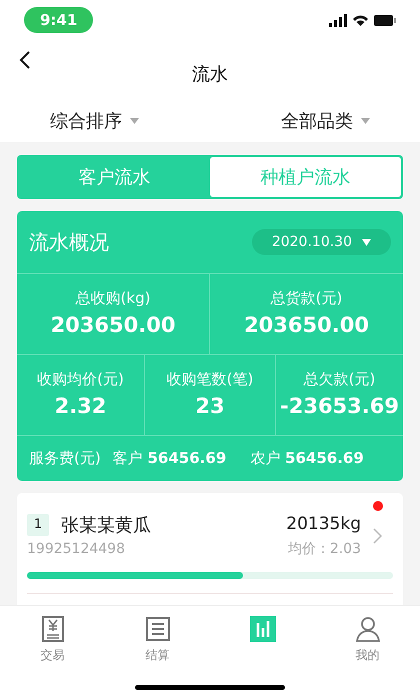 This screenshot has width=420, height=700. Describe the element at coordinates (69, 242) in the screenshot. I see `summary-title: 流水概况` at that location.